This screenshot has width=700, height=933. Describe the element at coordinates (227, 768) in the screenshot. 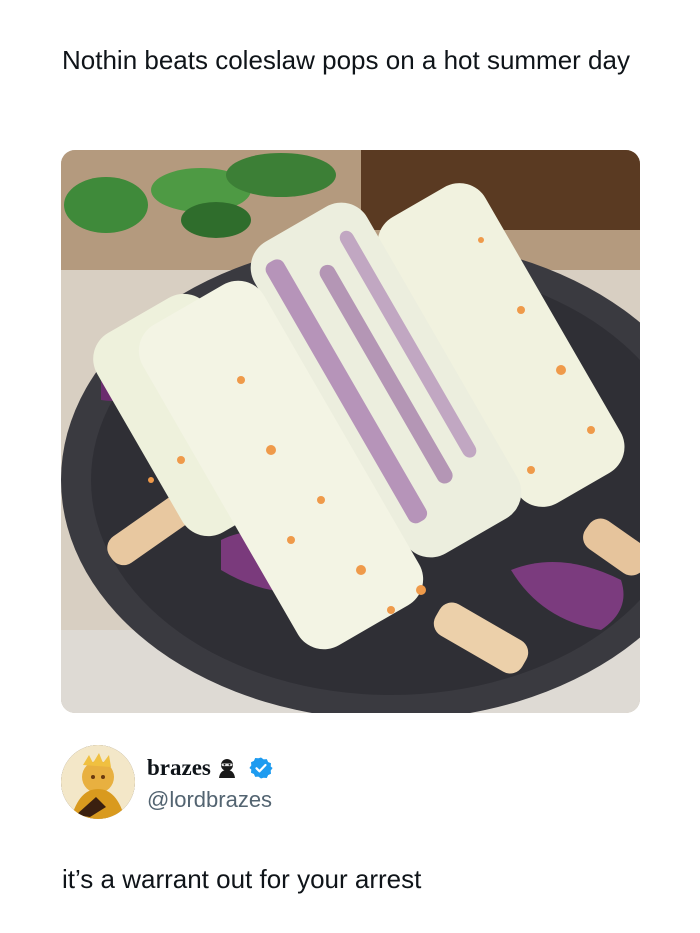

I see `ninja-icon` at that location.